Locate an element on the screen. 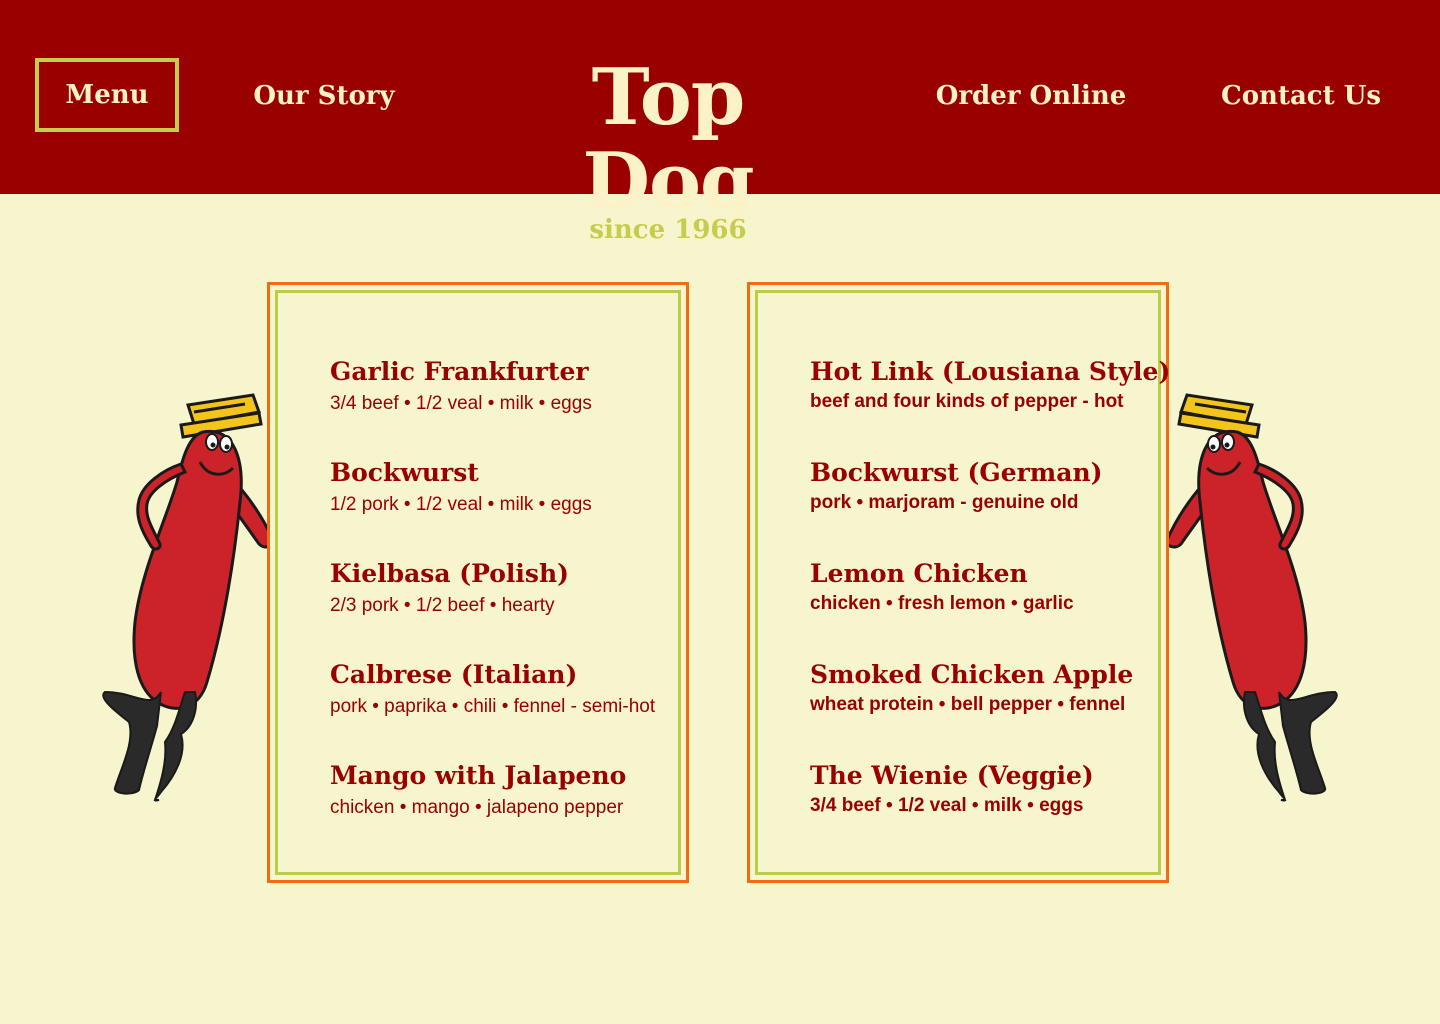 The height and width of the screenshot is (1024, 1440). menu-item-description: wheat protein • bell pepper • fennel is located at coordinates (968, 704).